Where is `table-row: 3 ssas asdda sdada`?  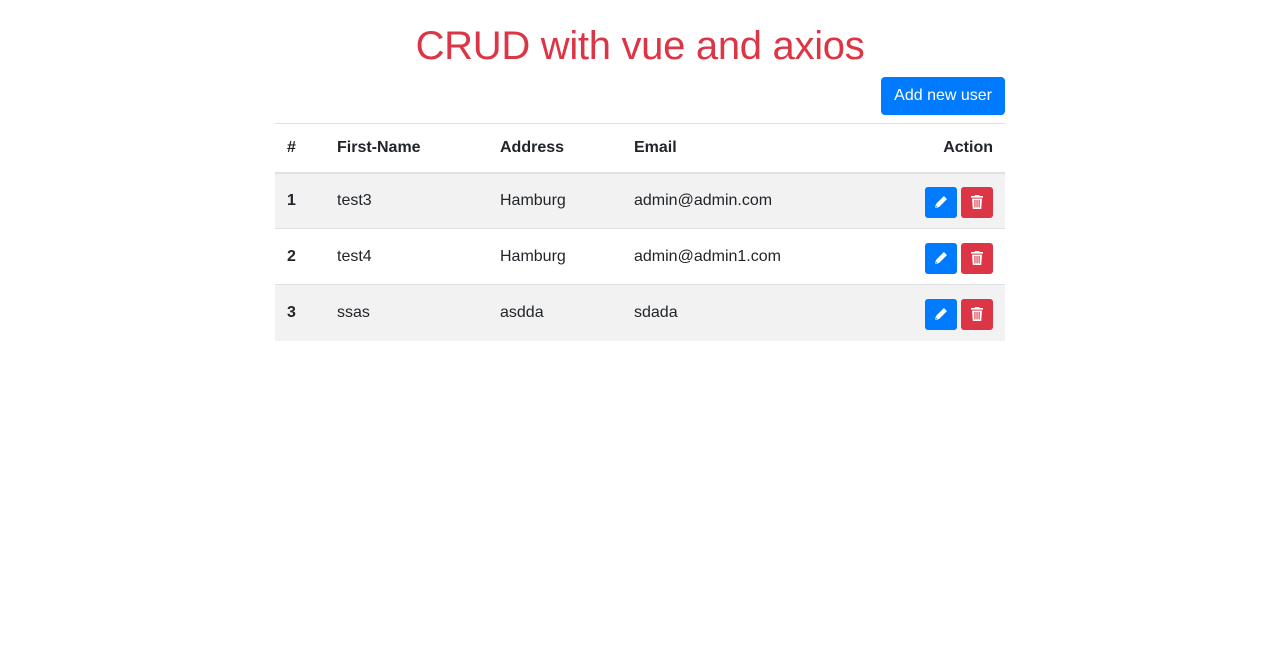
table-row: 3 ssas asdda sdada is located at coordinates (640, 312).